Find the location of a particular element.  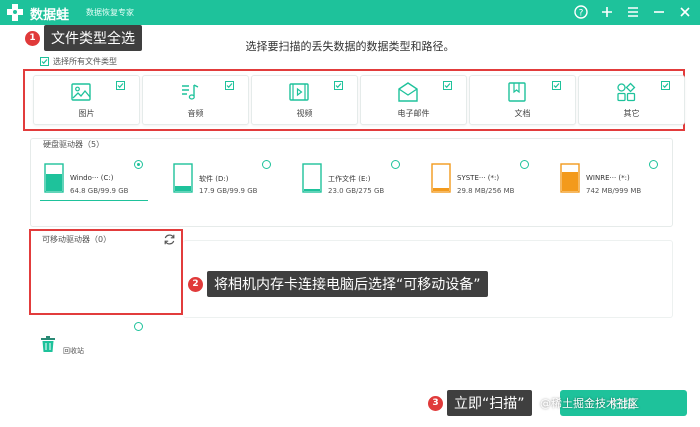

annotation-label: 立即“扫描” is located at coordinates (489, 403).